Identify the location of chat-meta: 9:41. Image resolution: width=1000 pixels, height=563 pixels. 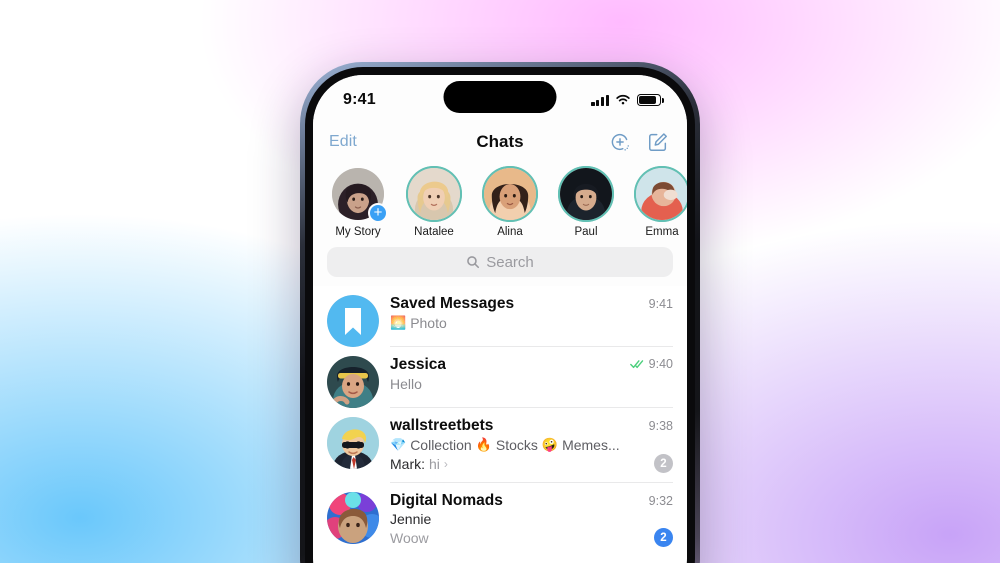
(657, 304).